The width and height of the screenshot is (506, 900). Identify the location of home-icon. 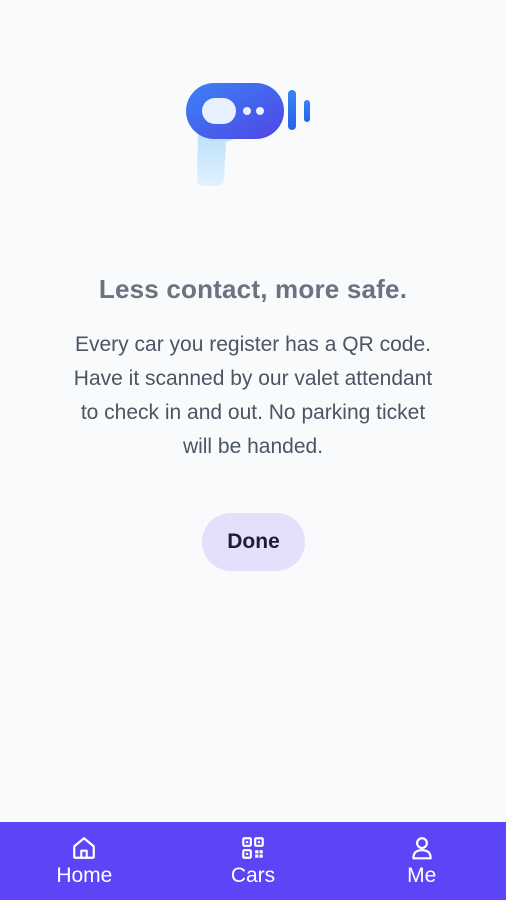
(84, 848).